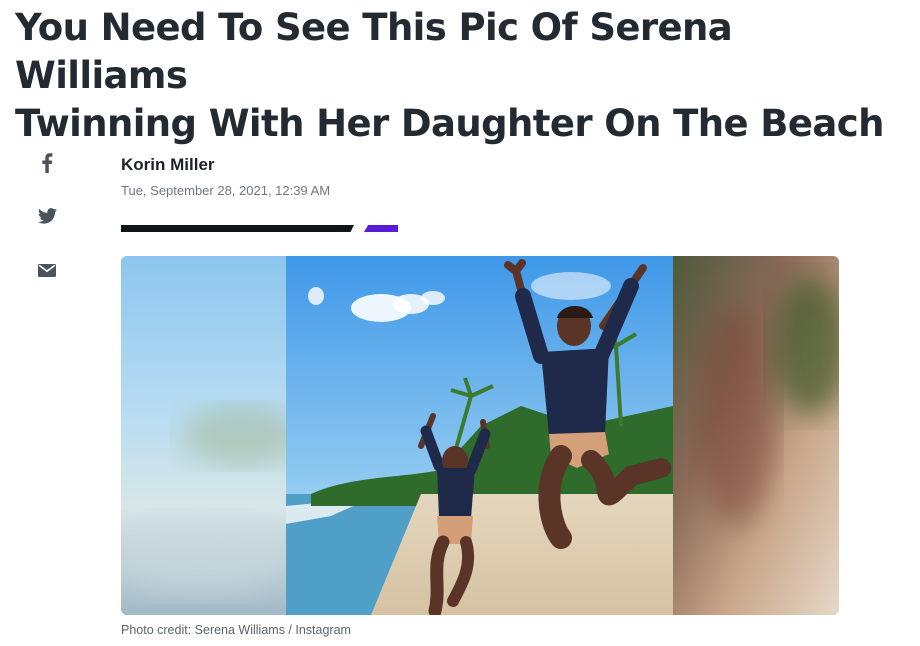  I want to click on email-icon, so click(47, 270).